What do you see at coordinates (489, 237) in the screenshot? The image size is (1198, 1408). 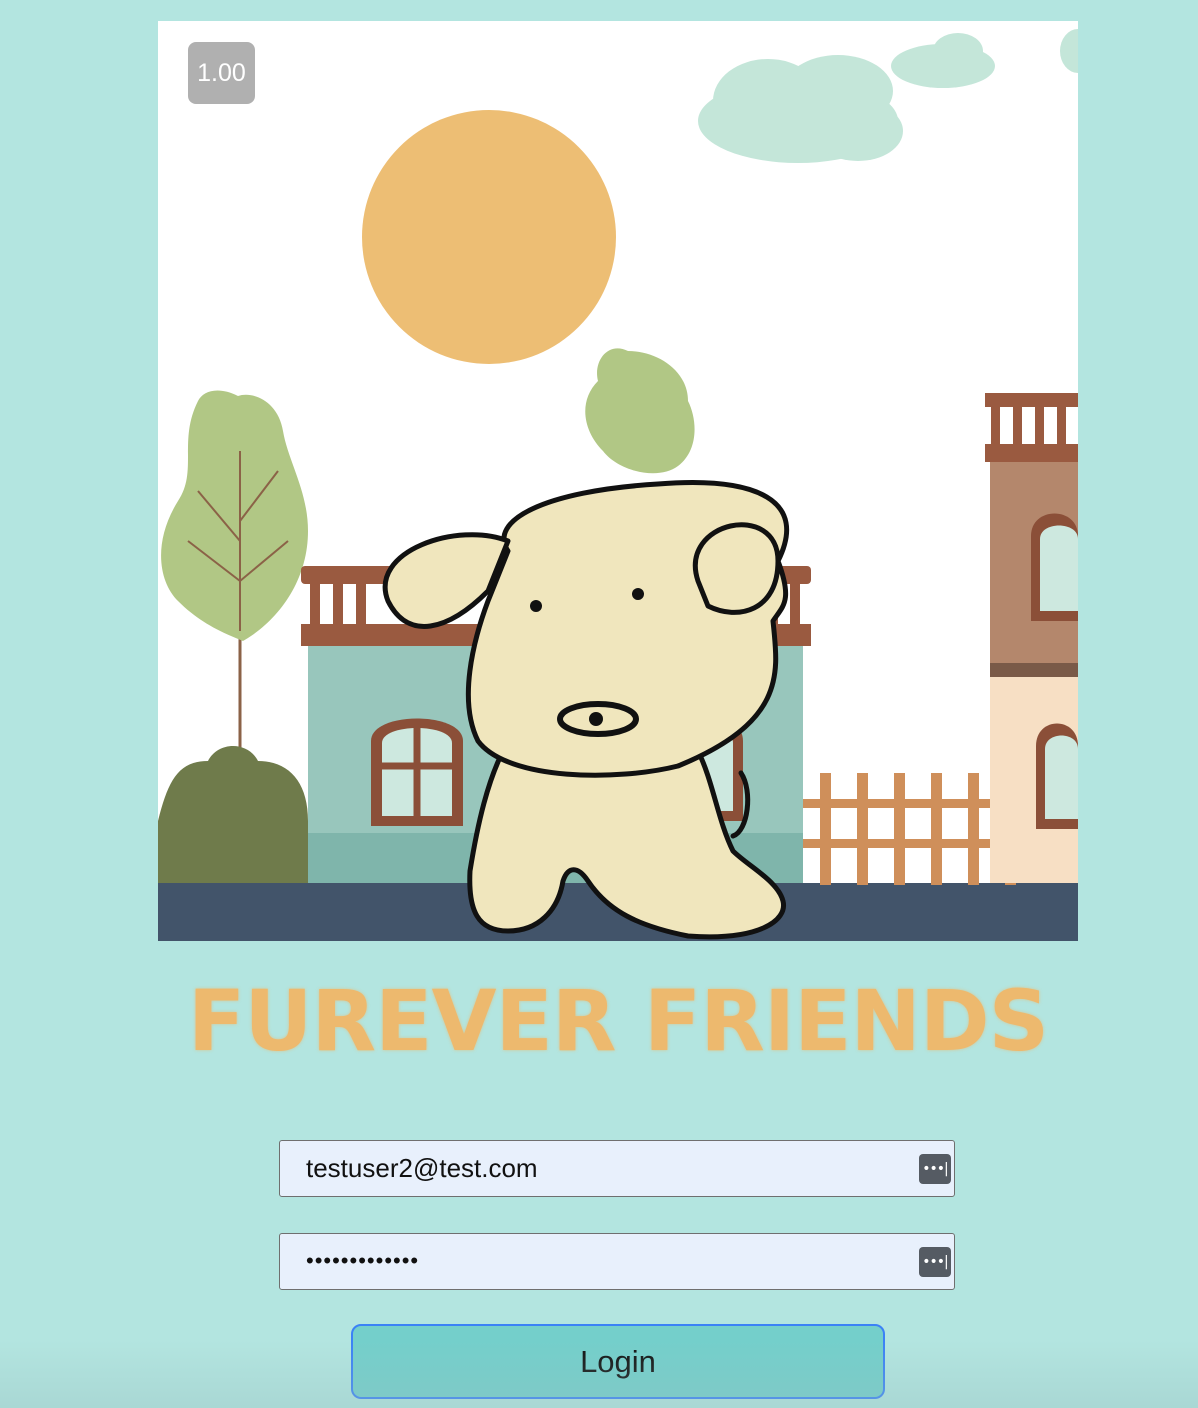 I see `sun` at bounding box center [489, 237].